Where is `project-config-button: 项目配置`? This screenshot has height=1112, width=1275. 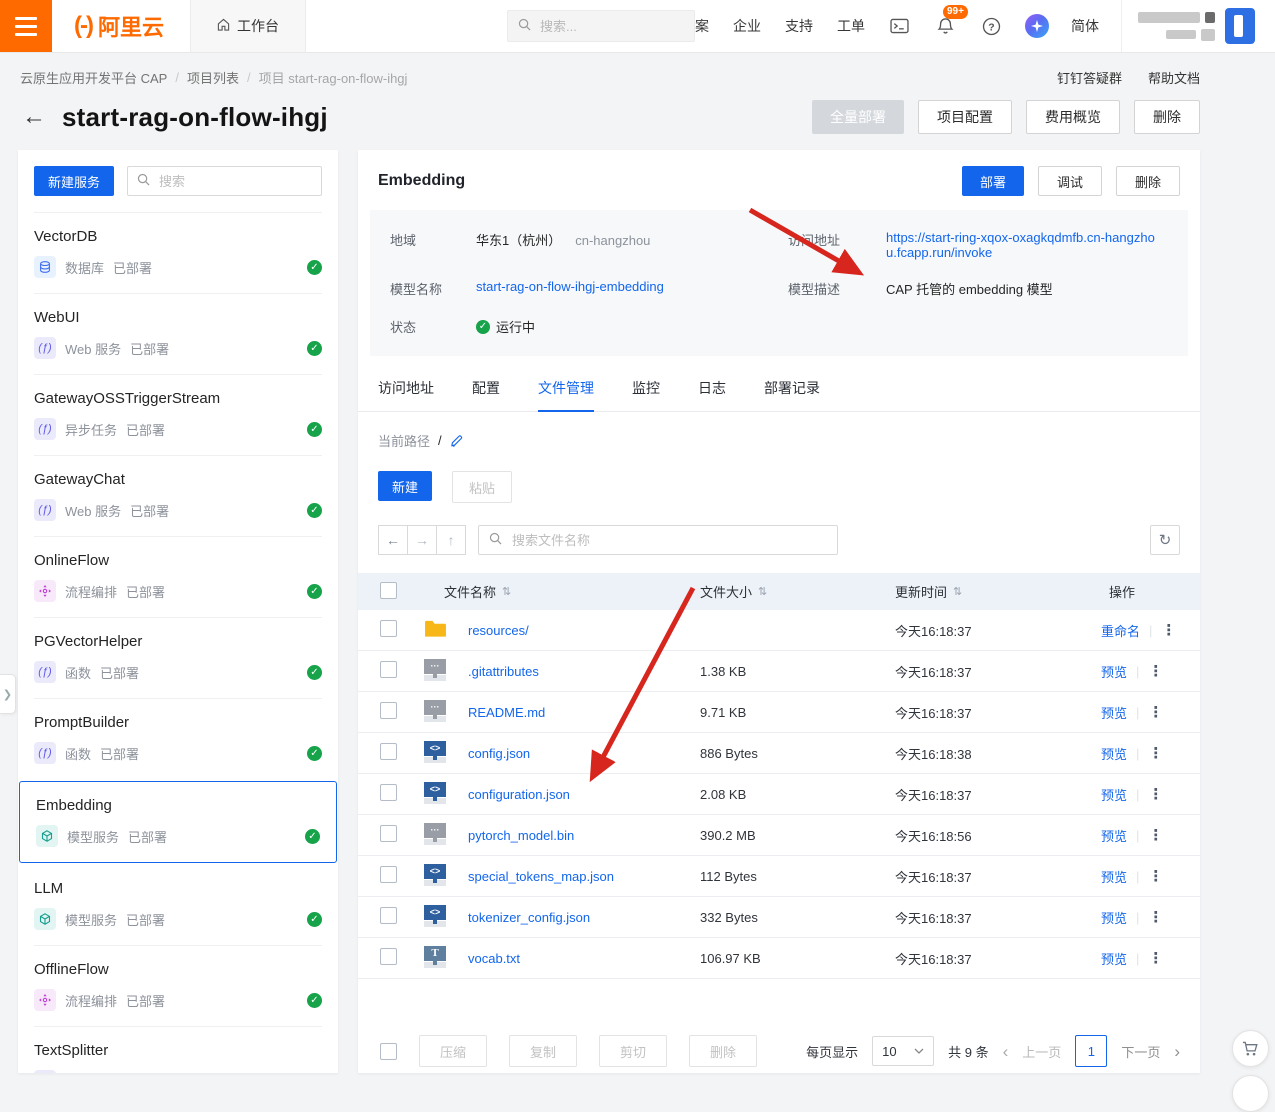
project-config-button: 项目配置 is located at coordinates (965, 117).